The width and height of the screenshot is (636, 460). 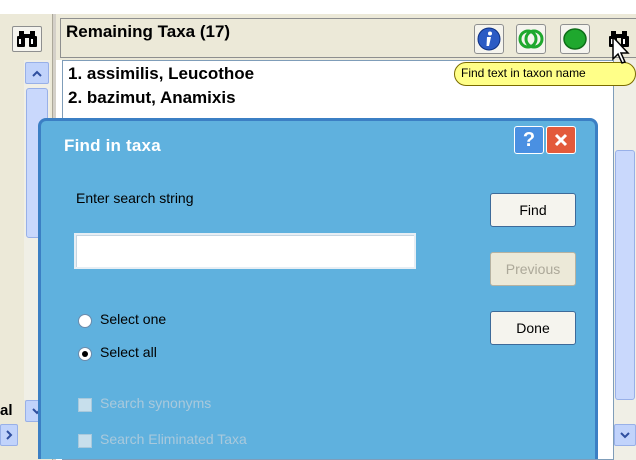 I want to click on search-synonyms-label: Search synonyms, so click(x=156, y=403).